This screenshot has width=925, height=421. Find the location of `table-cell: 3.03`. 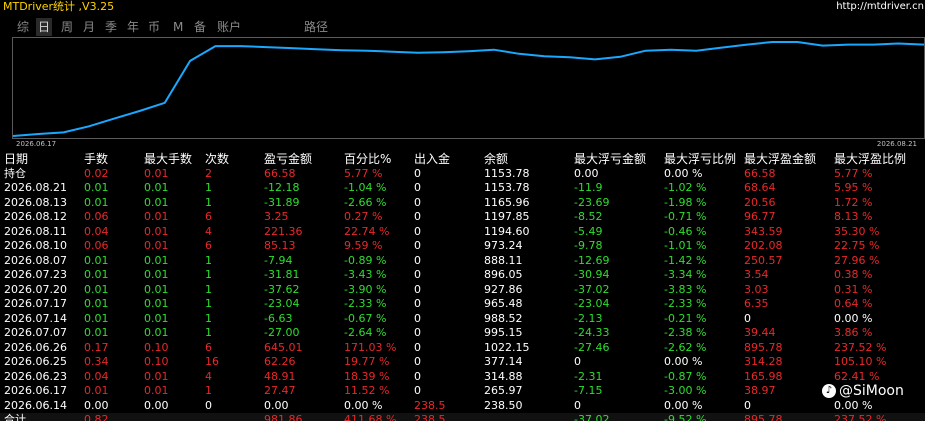

table-cell: 3.03 is located at coordinates (756, 289).